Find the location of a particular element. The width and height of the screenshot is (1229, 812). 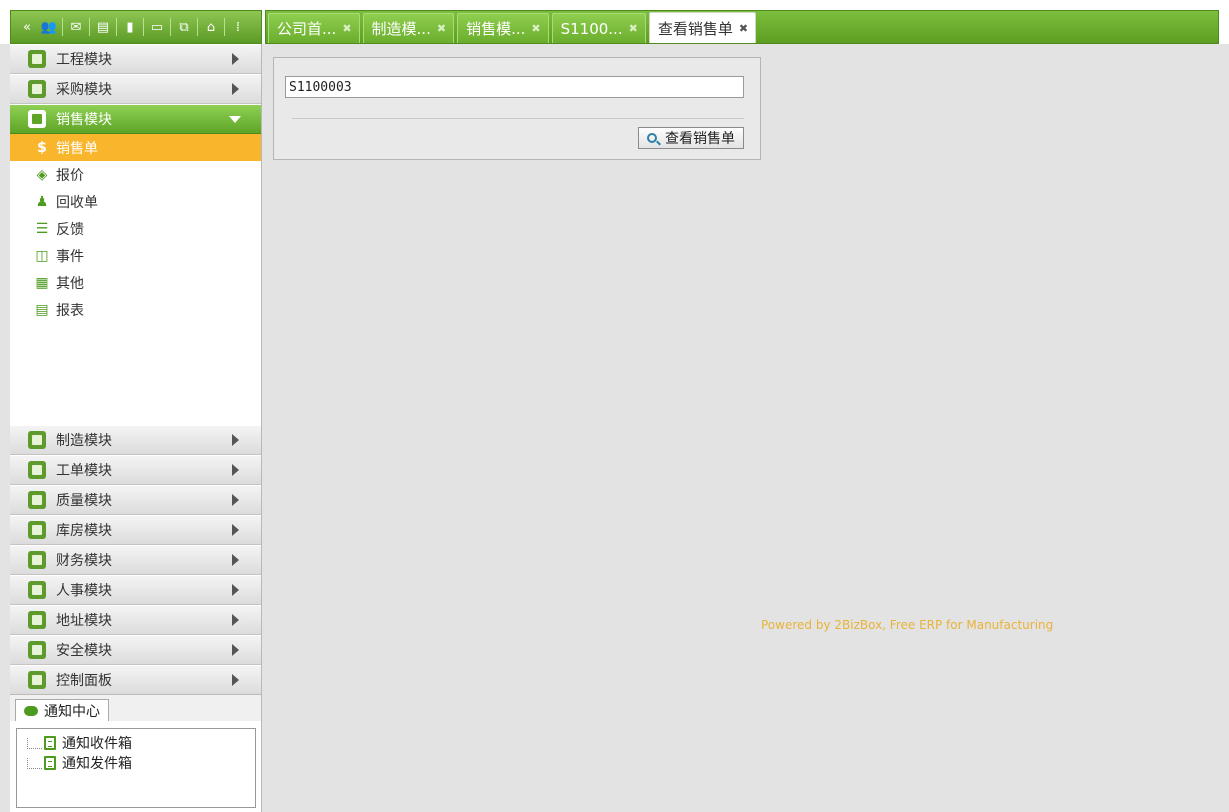

module-label: 安全模块 is located at coordinates (84, 651).